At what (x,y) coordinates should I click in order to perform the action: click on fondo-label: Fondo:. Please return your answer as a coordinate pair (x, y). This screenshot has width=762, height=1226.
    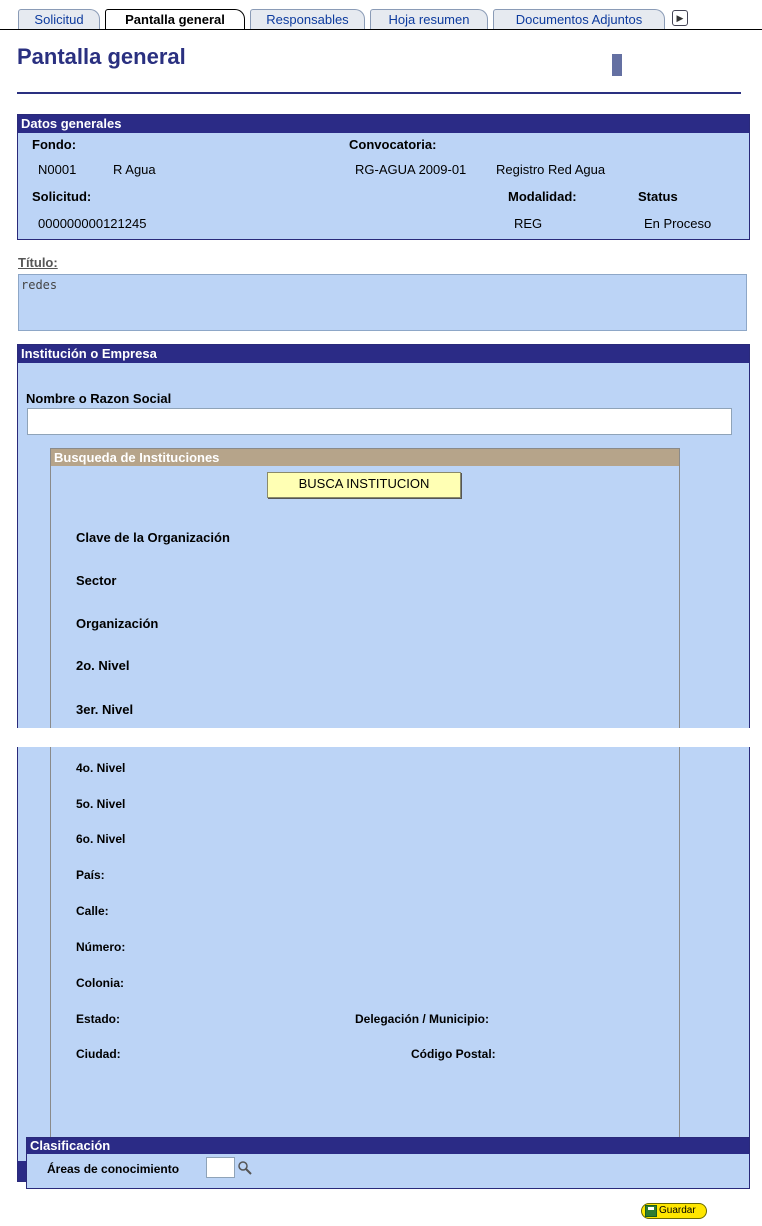
    Looking at the image, I should click on (54, 144).